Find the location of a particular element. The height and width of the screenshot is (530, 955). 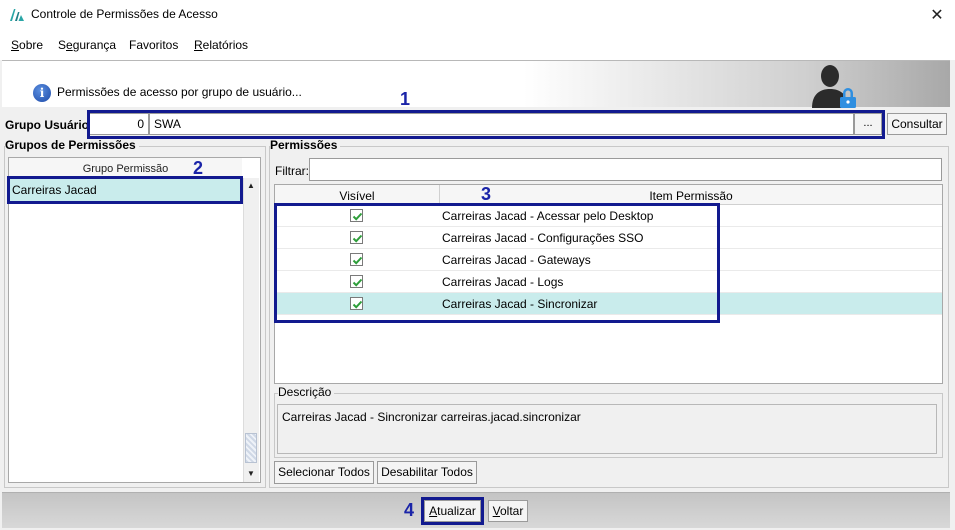

menu-item-favoritos: Favoritos is located at coordinates (153, 45).